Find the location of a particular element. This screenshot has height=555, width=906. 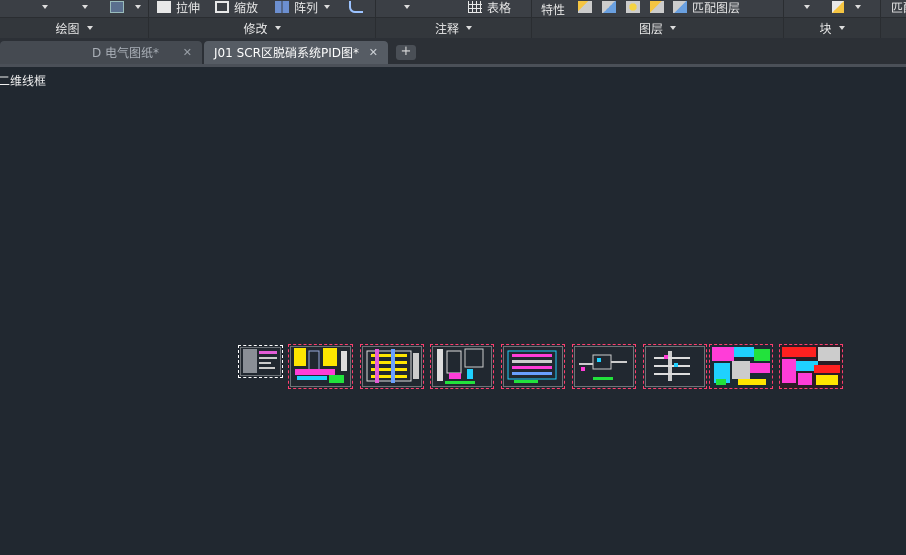

match-layer-button: 匹配图层 is located at coordinates (707, 7).